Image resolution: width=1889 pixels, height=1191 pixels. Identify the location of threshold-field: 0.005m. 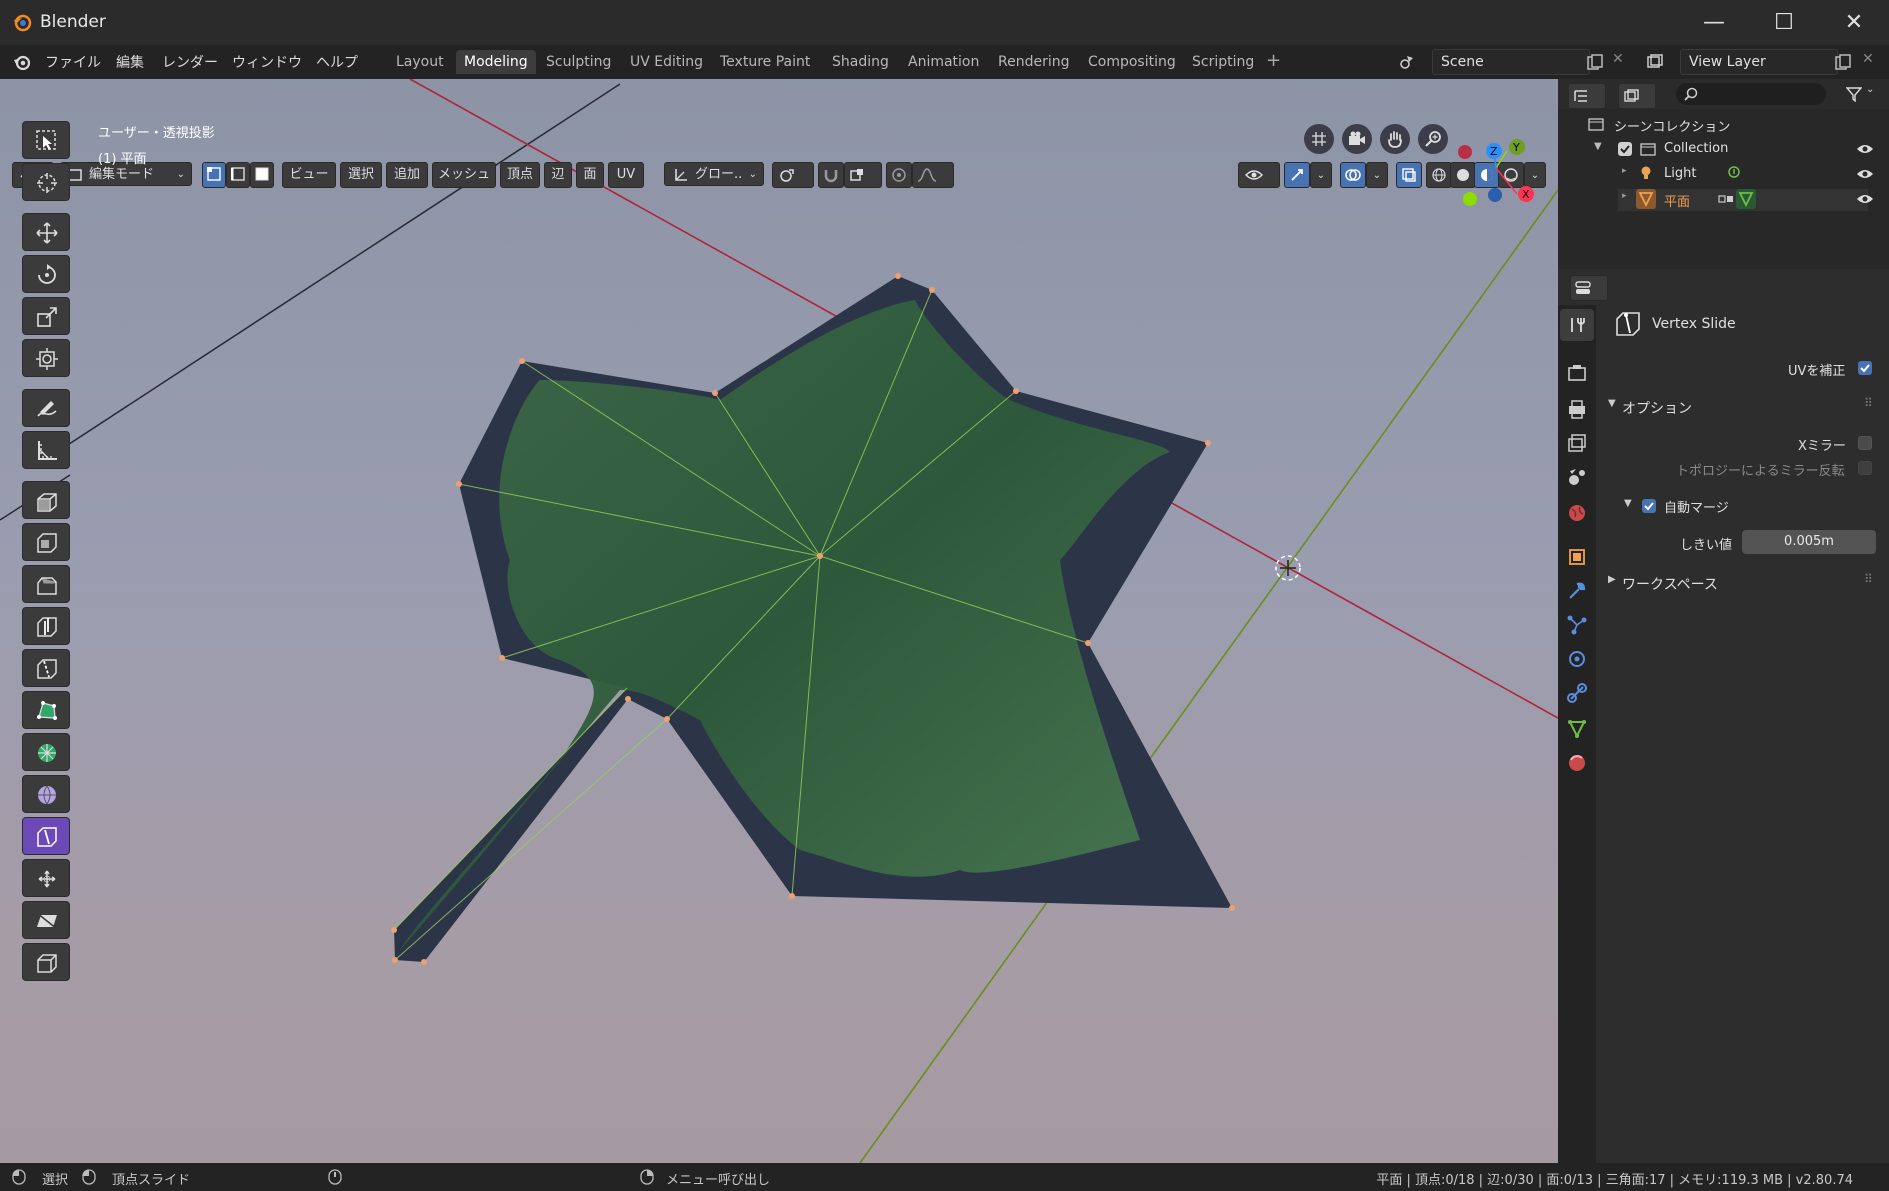
(1809, 542).